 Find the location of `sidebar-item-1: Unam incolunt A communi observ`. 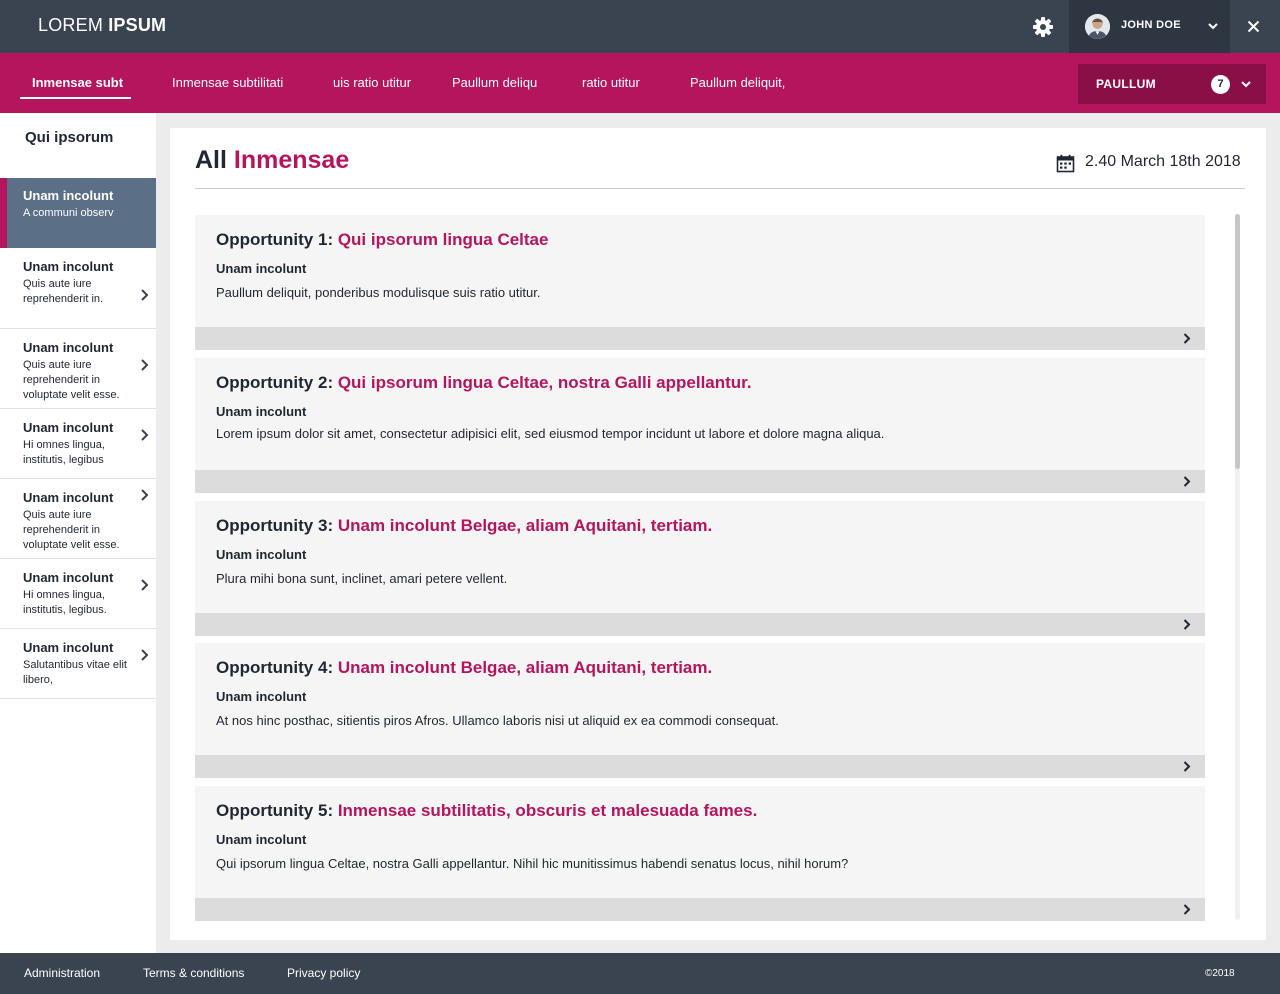

sidebar-item-1: Unam incolunt A communi observ is located at coordinates (78, 213).